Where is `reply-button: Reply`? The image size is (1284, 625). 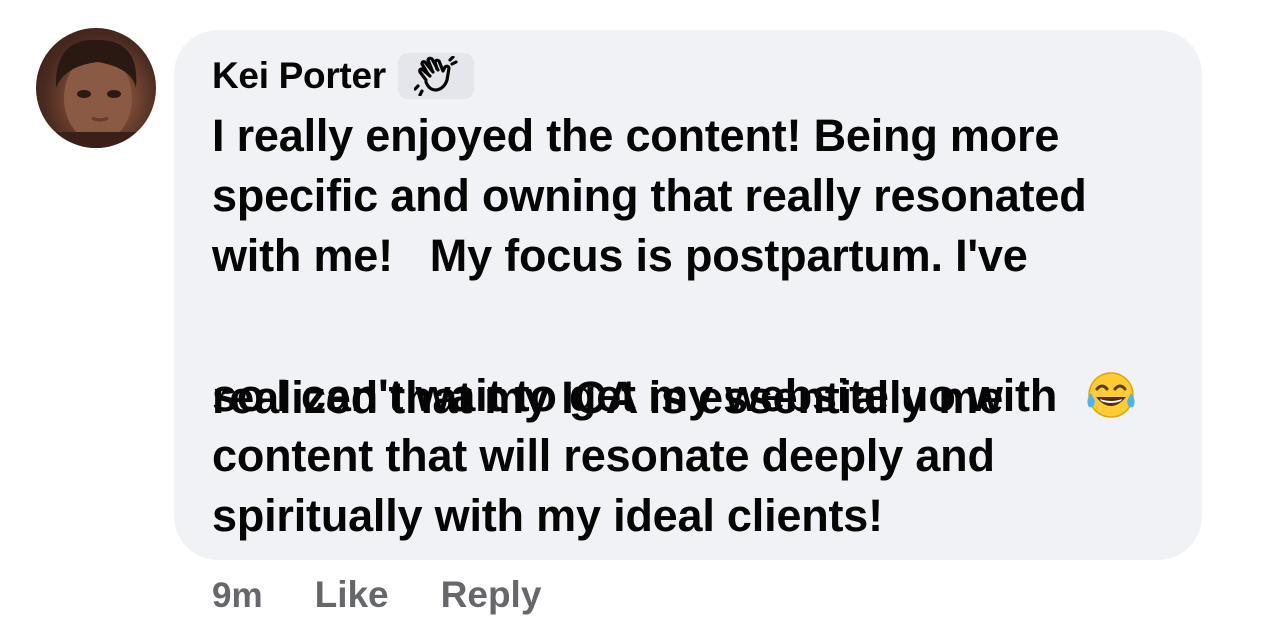 reply-button: Reply is located at coordinates (491, 595).